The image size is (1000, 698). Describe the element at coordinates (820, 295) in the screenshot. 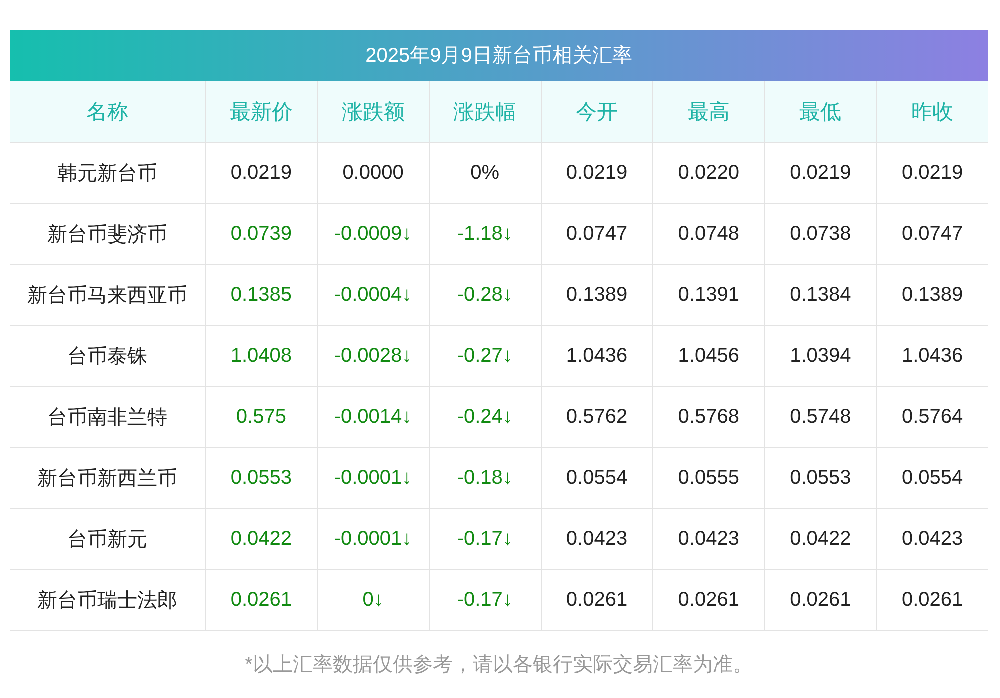

I see `table-cell: 0.1384` at that location.